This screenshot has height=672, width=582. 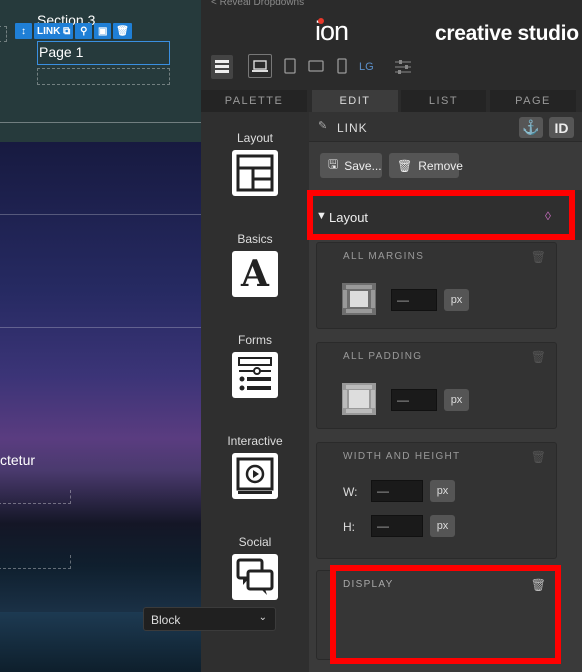 What do you see at coordinates (414, 400) in the screenshot?
I see `padding-value-input: —` at bounding box center [414, 400].